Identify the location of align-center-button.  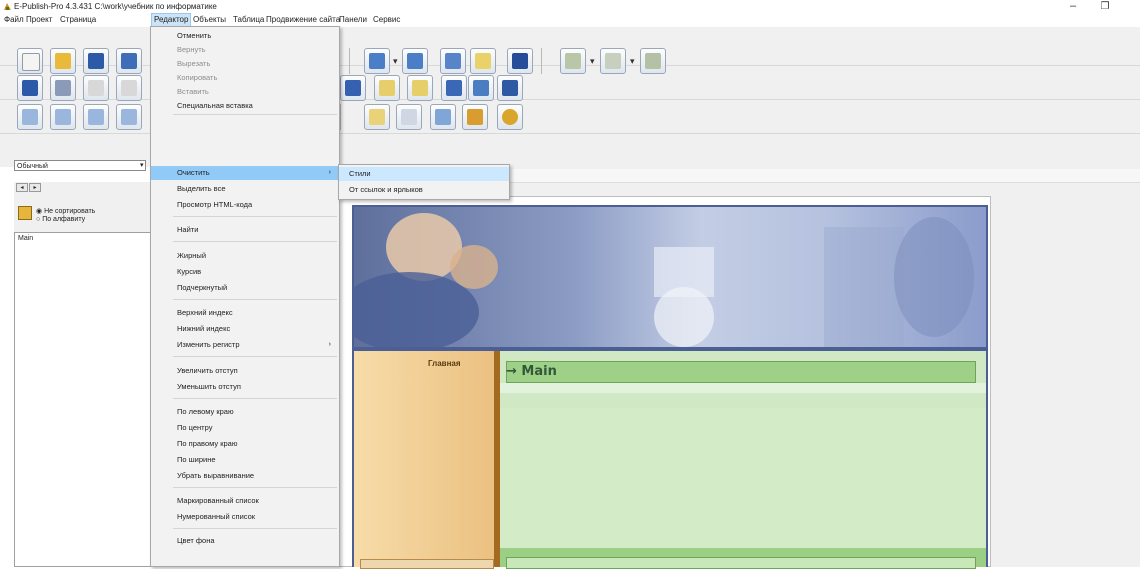
(63, 117).